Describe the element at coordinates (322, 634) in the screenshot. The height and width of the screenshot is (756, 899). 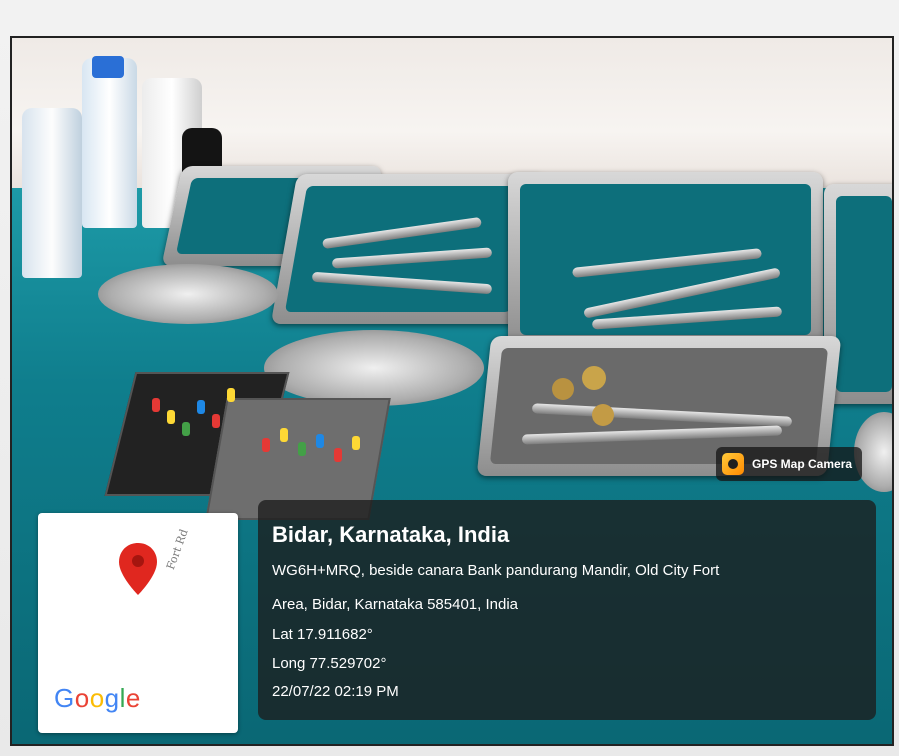
I see `latitude: Lat 17.911682°` at that location.